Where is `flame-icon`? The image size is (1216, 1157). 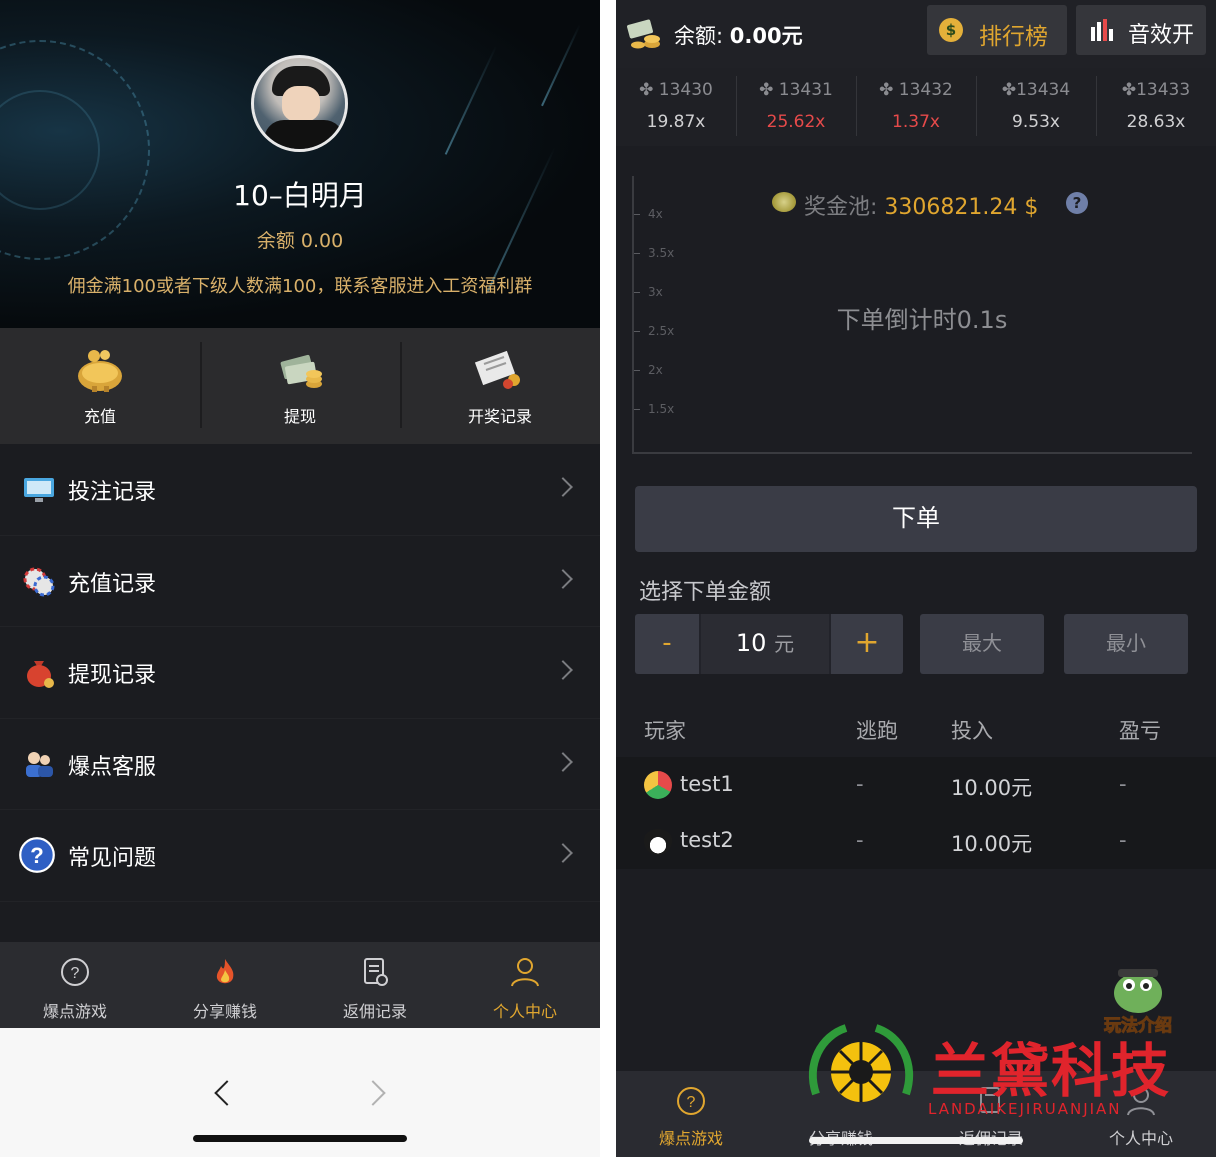 flame-icon is located at coordinates (225, 971).